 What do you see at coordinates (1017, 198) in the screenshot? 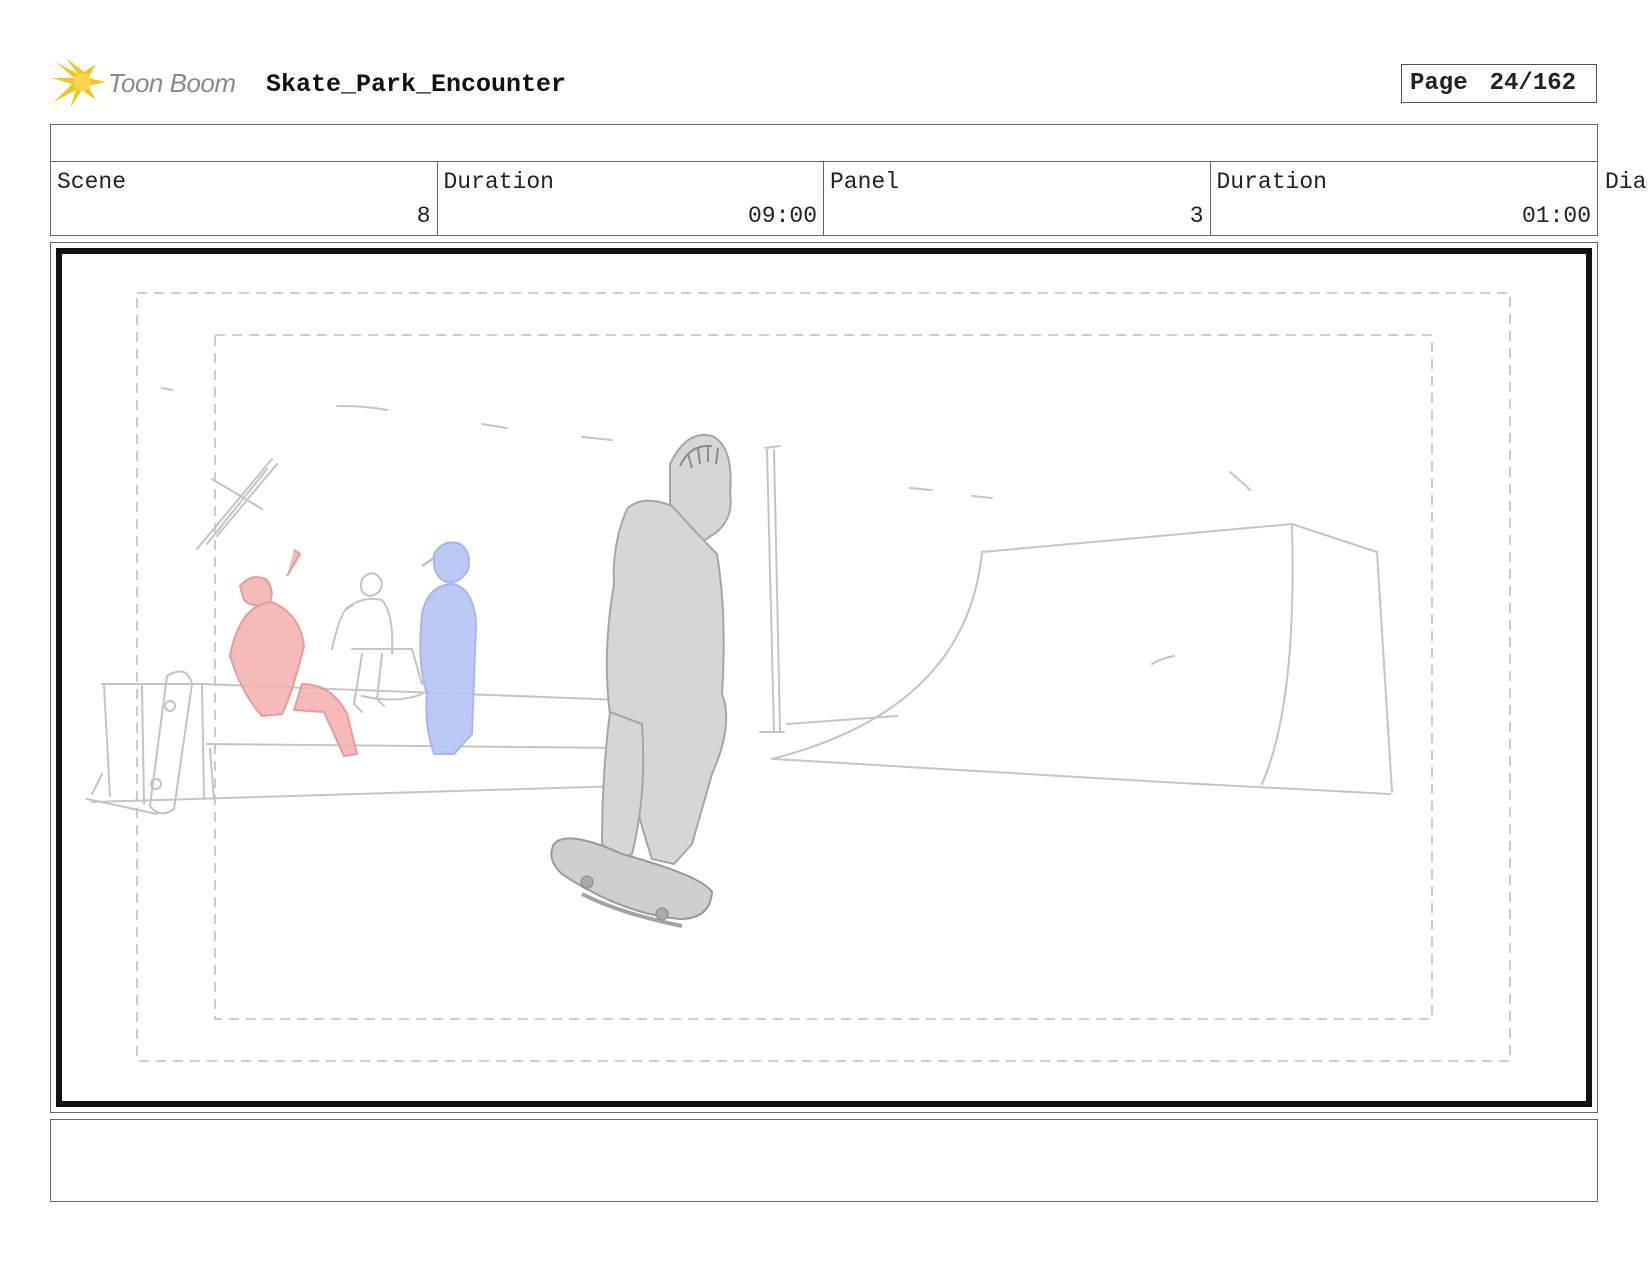
I see `panel-cell: Panel 3` at bounding box center [1017, 198].